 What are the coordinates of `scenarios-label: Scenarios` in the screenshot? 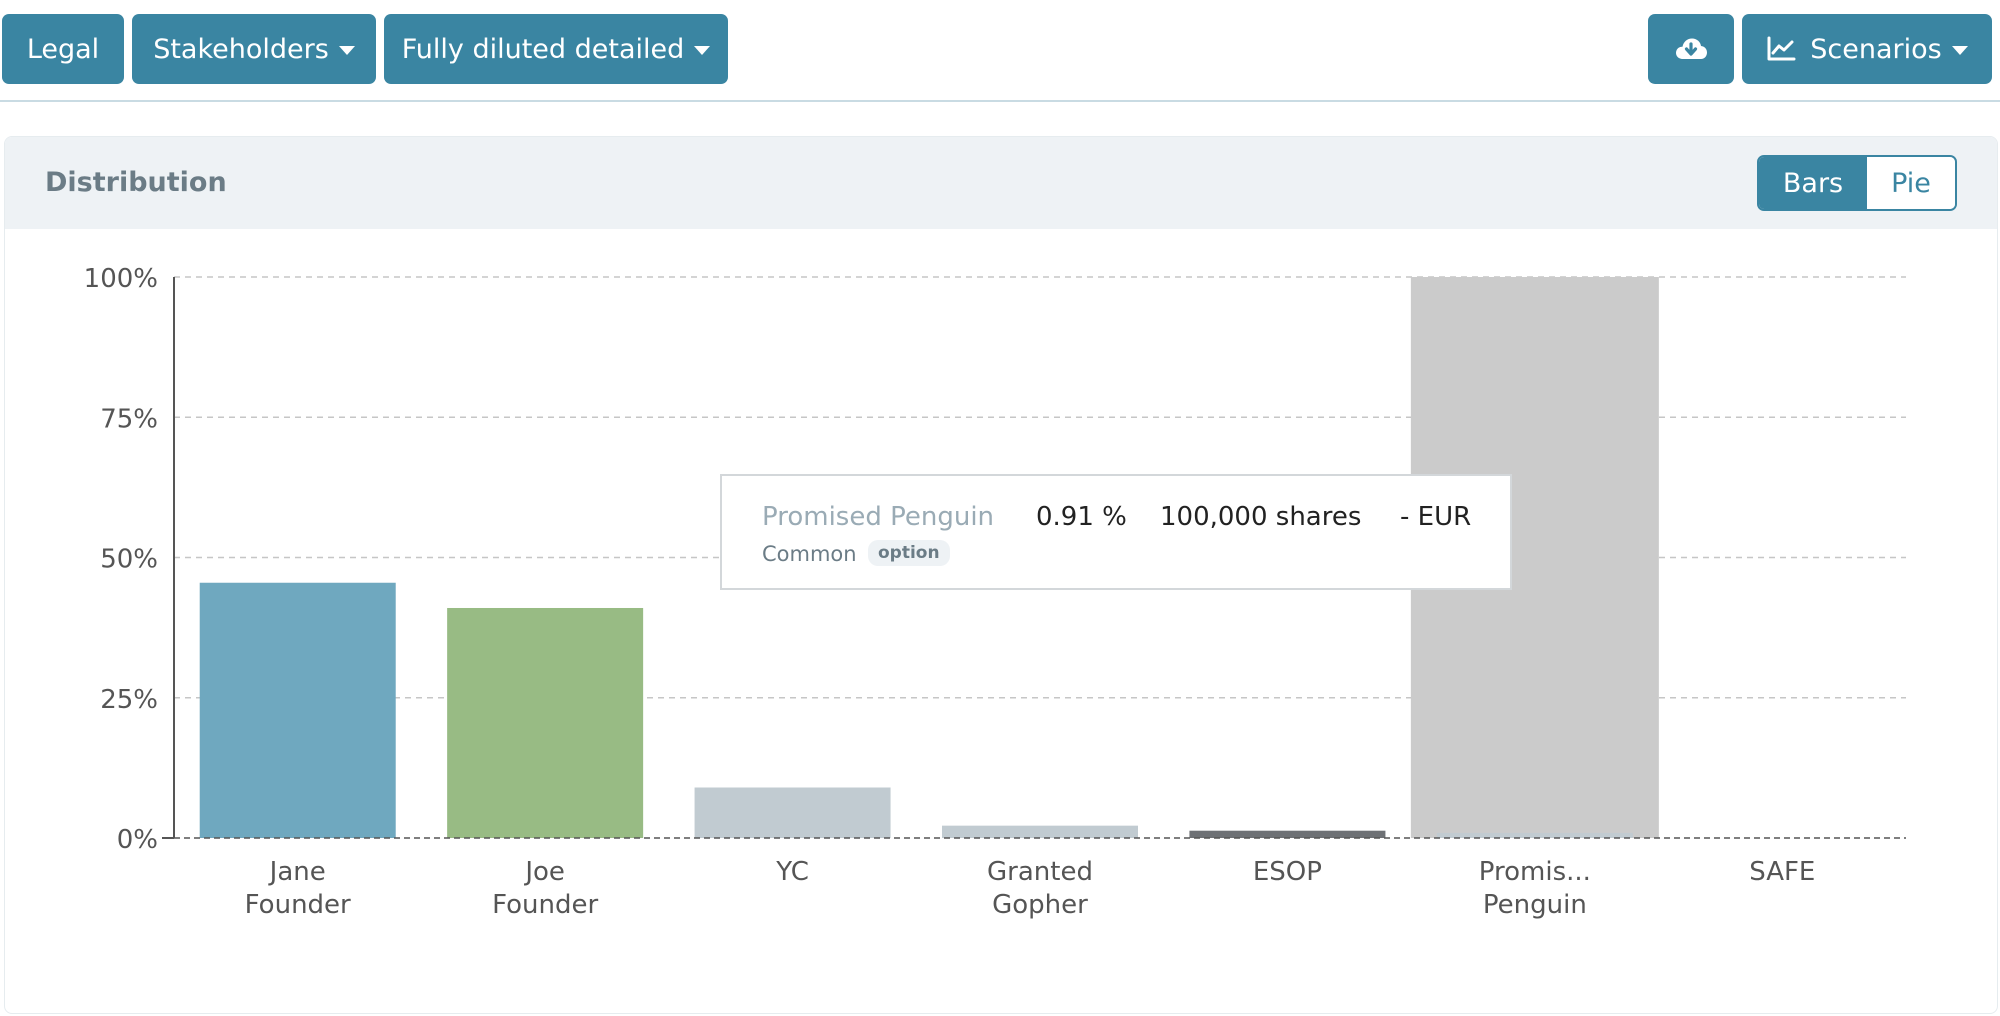 It's located at (1876, 49).